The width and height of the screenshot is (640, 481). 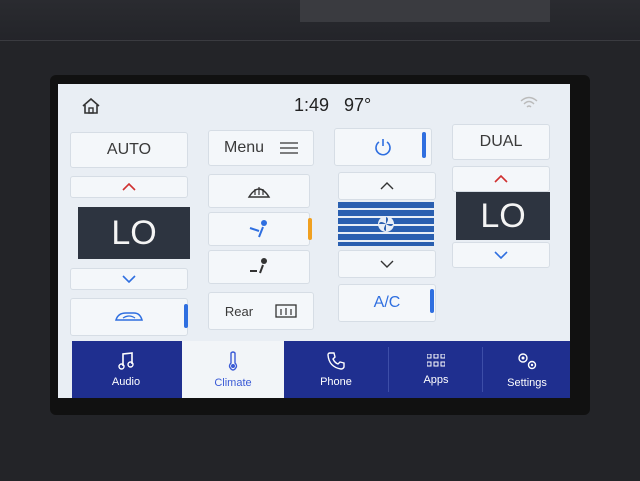 I want to click on status-bar: 1:49 97°, so click(x=314, y=103).